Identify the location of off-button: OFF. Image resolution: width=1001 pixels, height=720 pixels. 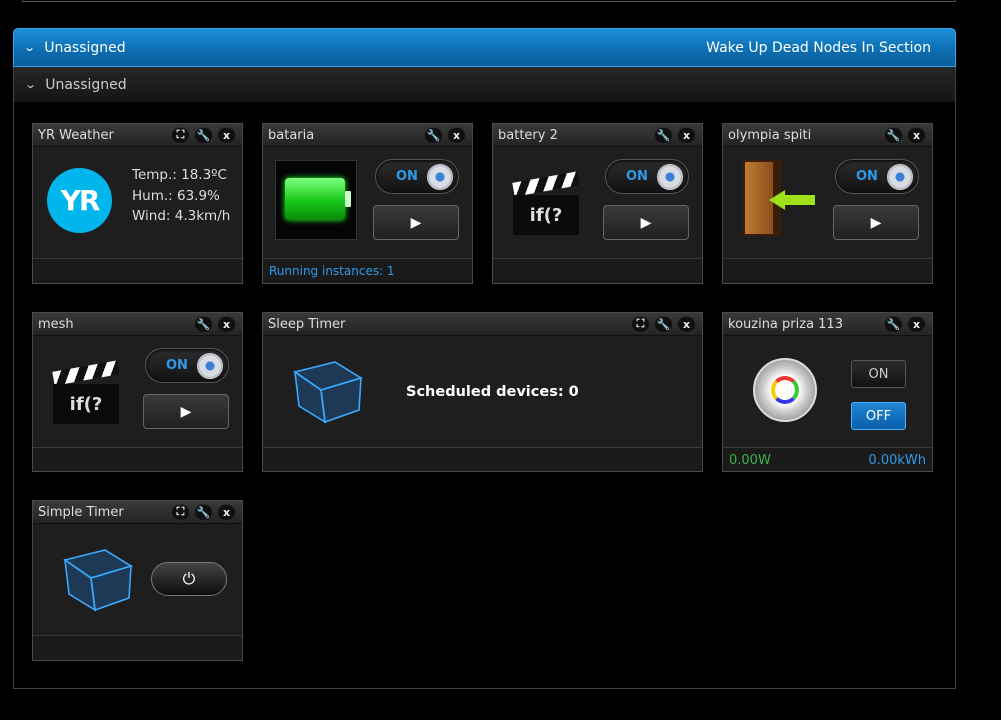
(878, 416).